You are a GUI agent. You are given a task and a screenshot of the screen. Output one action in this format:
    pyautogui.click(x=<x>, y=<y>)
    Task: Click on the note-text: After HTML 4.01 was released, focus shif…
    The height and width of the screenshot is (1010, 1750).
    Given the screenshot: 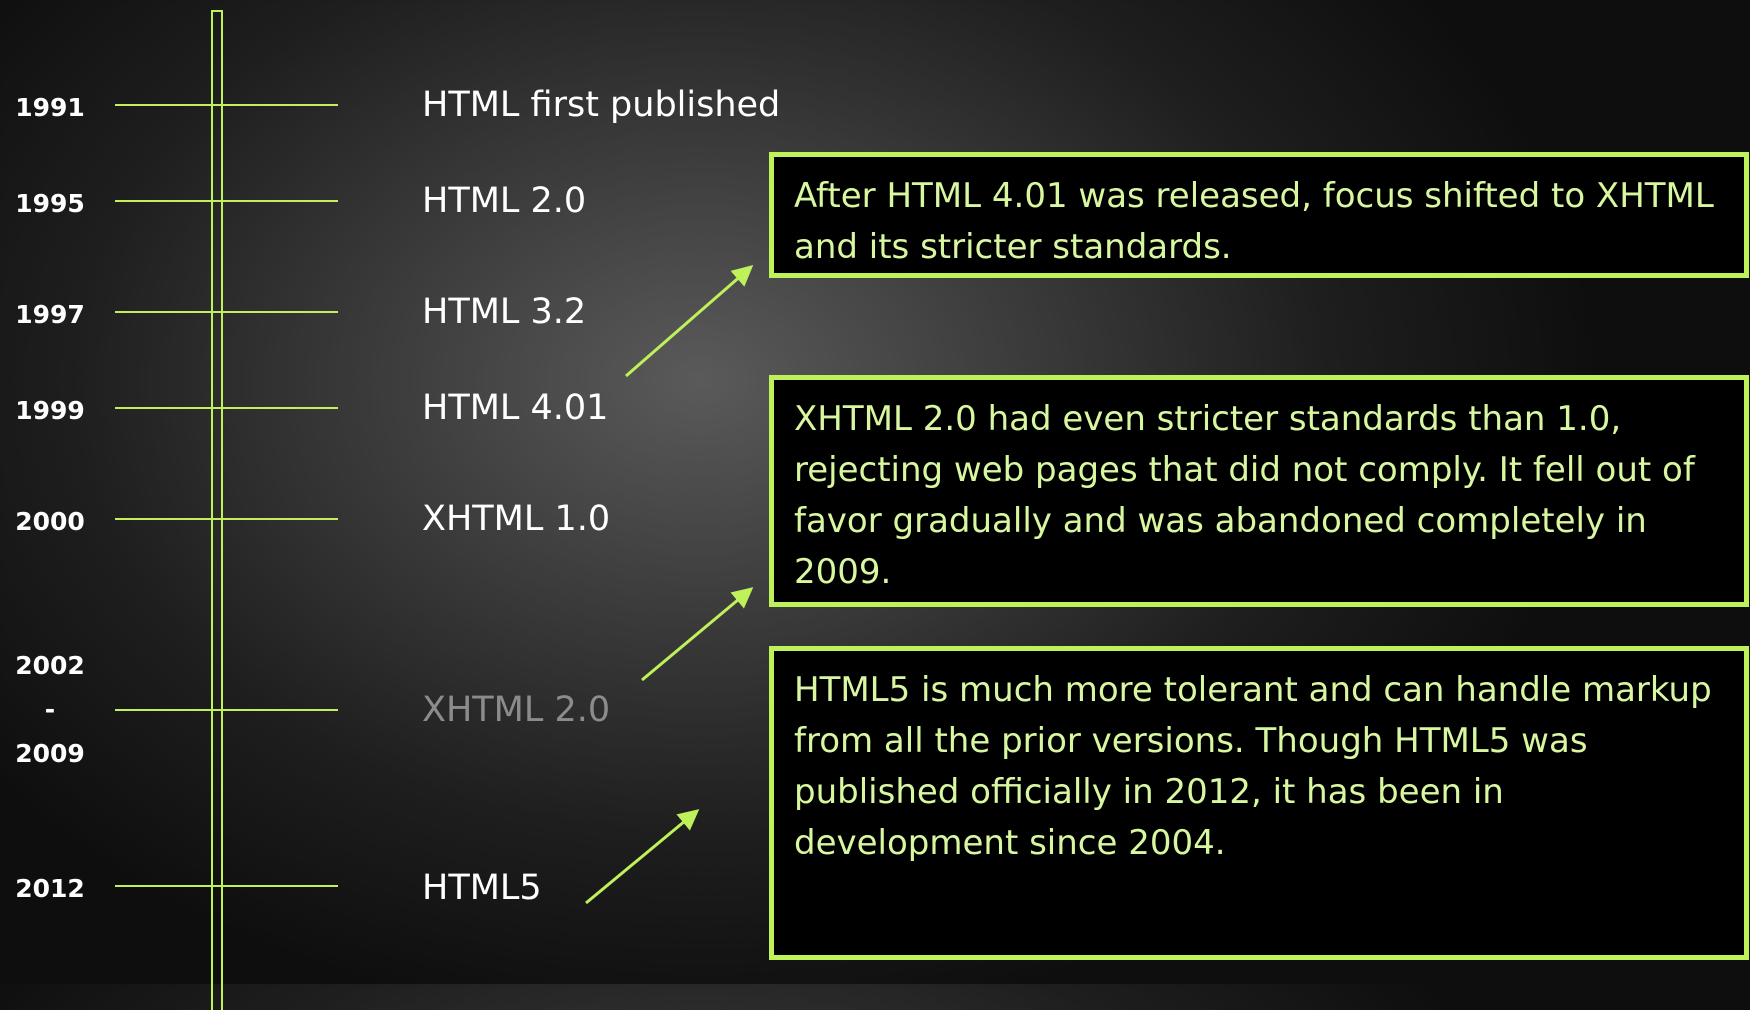 What is the action you would take?
    pyautogui.click(x=1254, y=221)
    